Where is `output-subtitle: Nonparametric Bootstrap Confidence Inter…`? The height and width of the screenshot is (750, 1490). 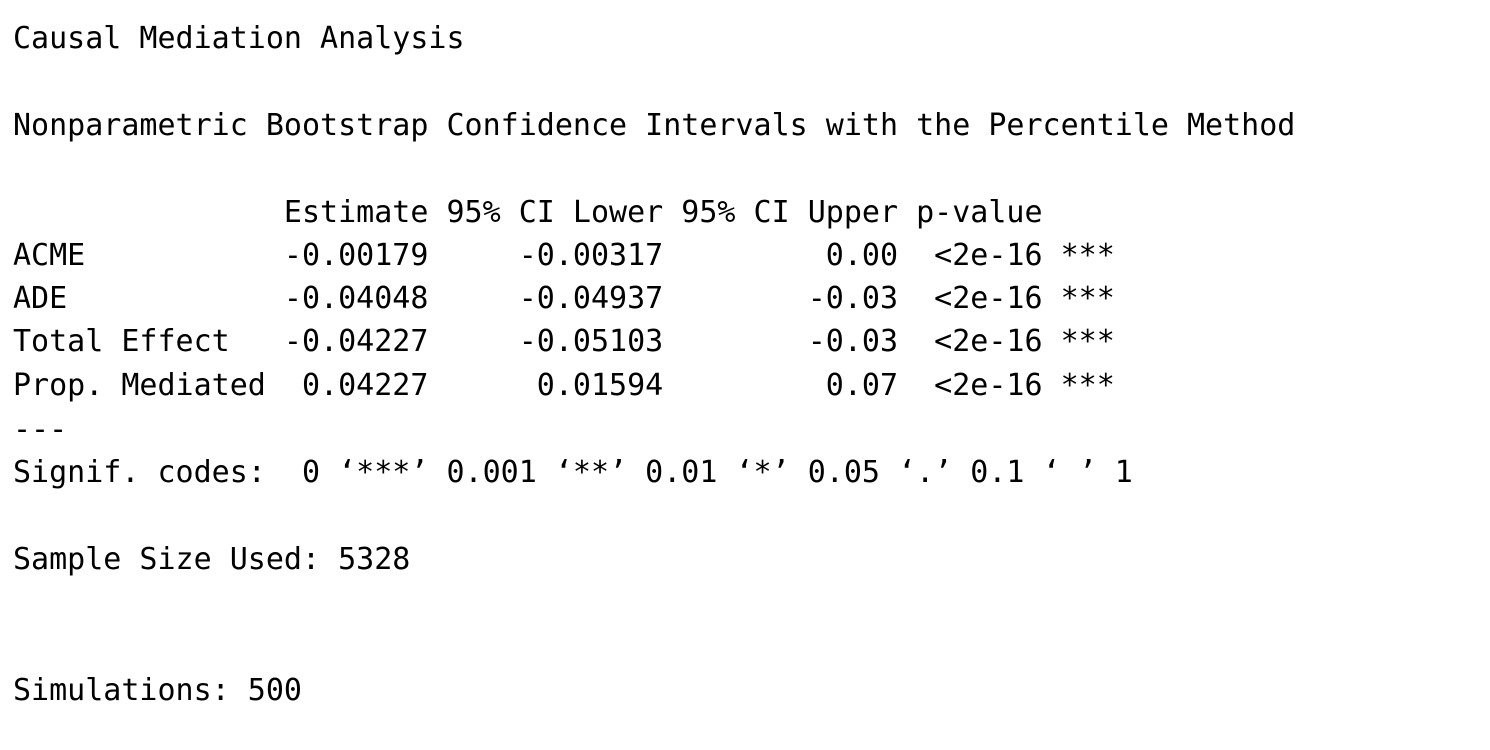
output-subtitle: Nonparametric Bootstrap Confidence Inter… is located at coordinates (654, 125).